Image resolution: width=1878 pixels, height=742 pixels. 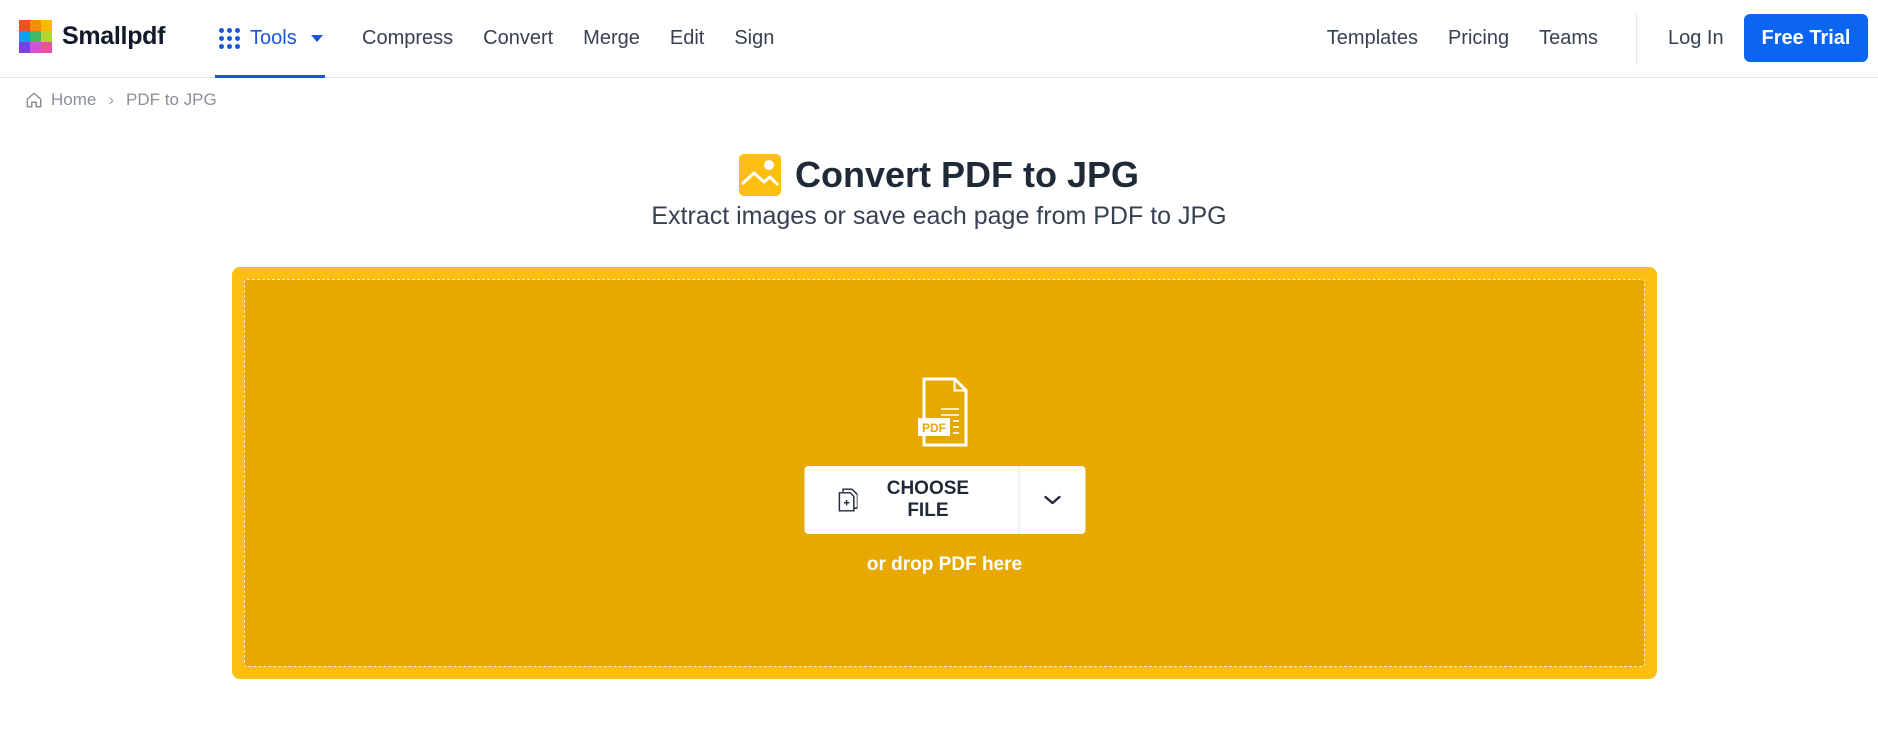 I want to click on caret-down-icon, so click(x=316, y=38).